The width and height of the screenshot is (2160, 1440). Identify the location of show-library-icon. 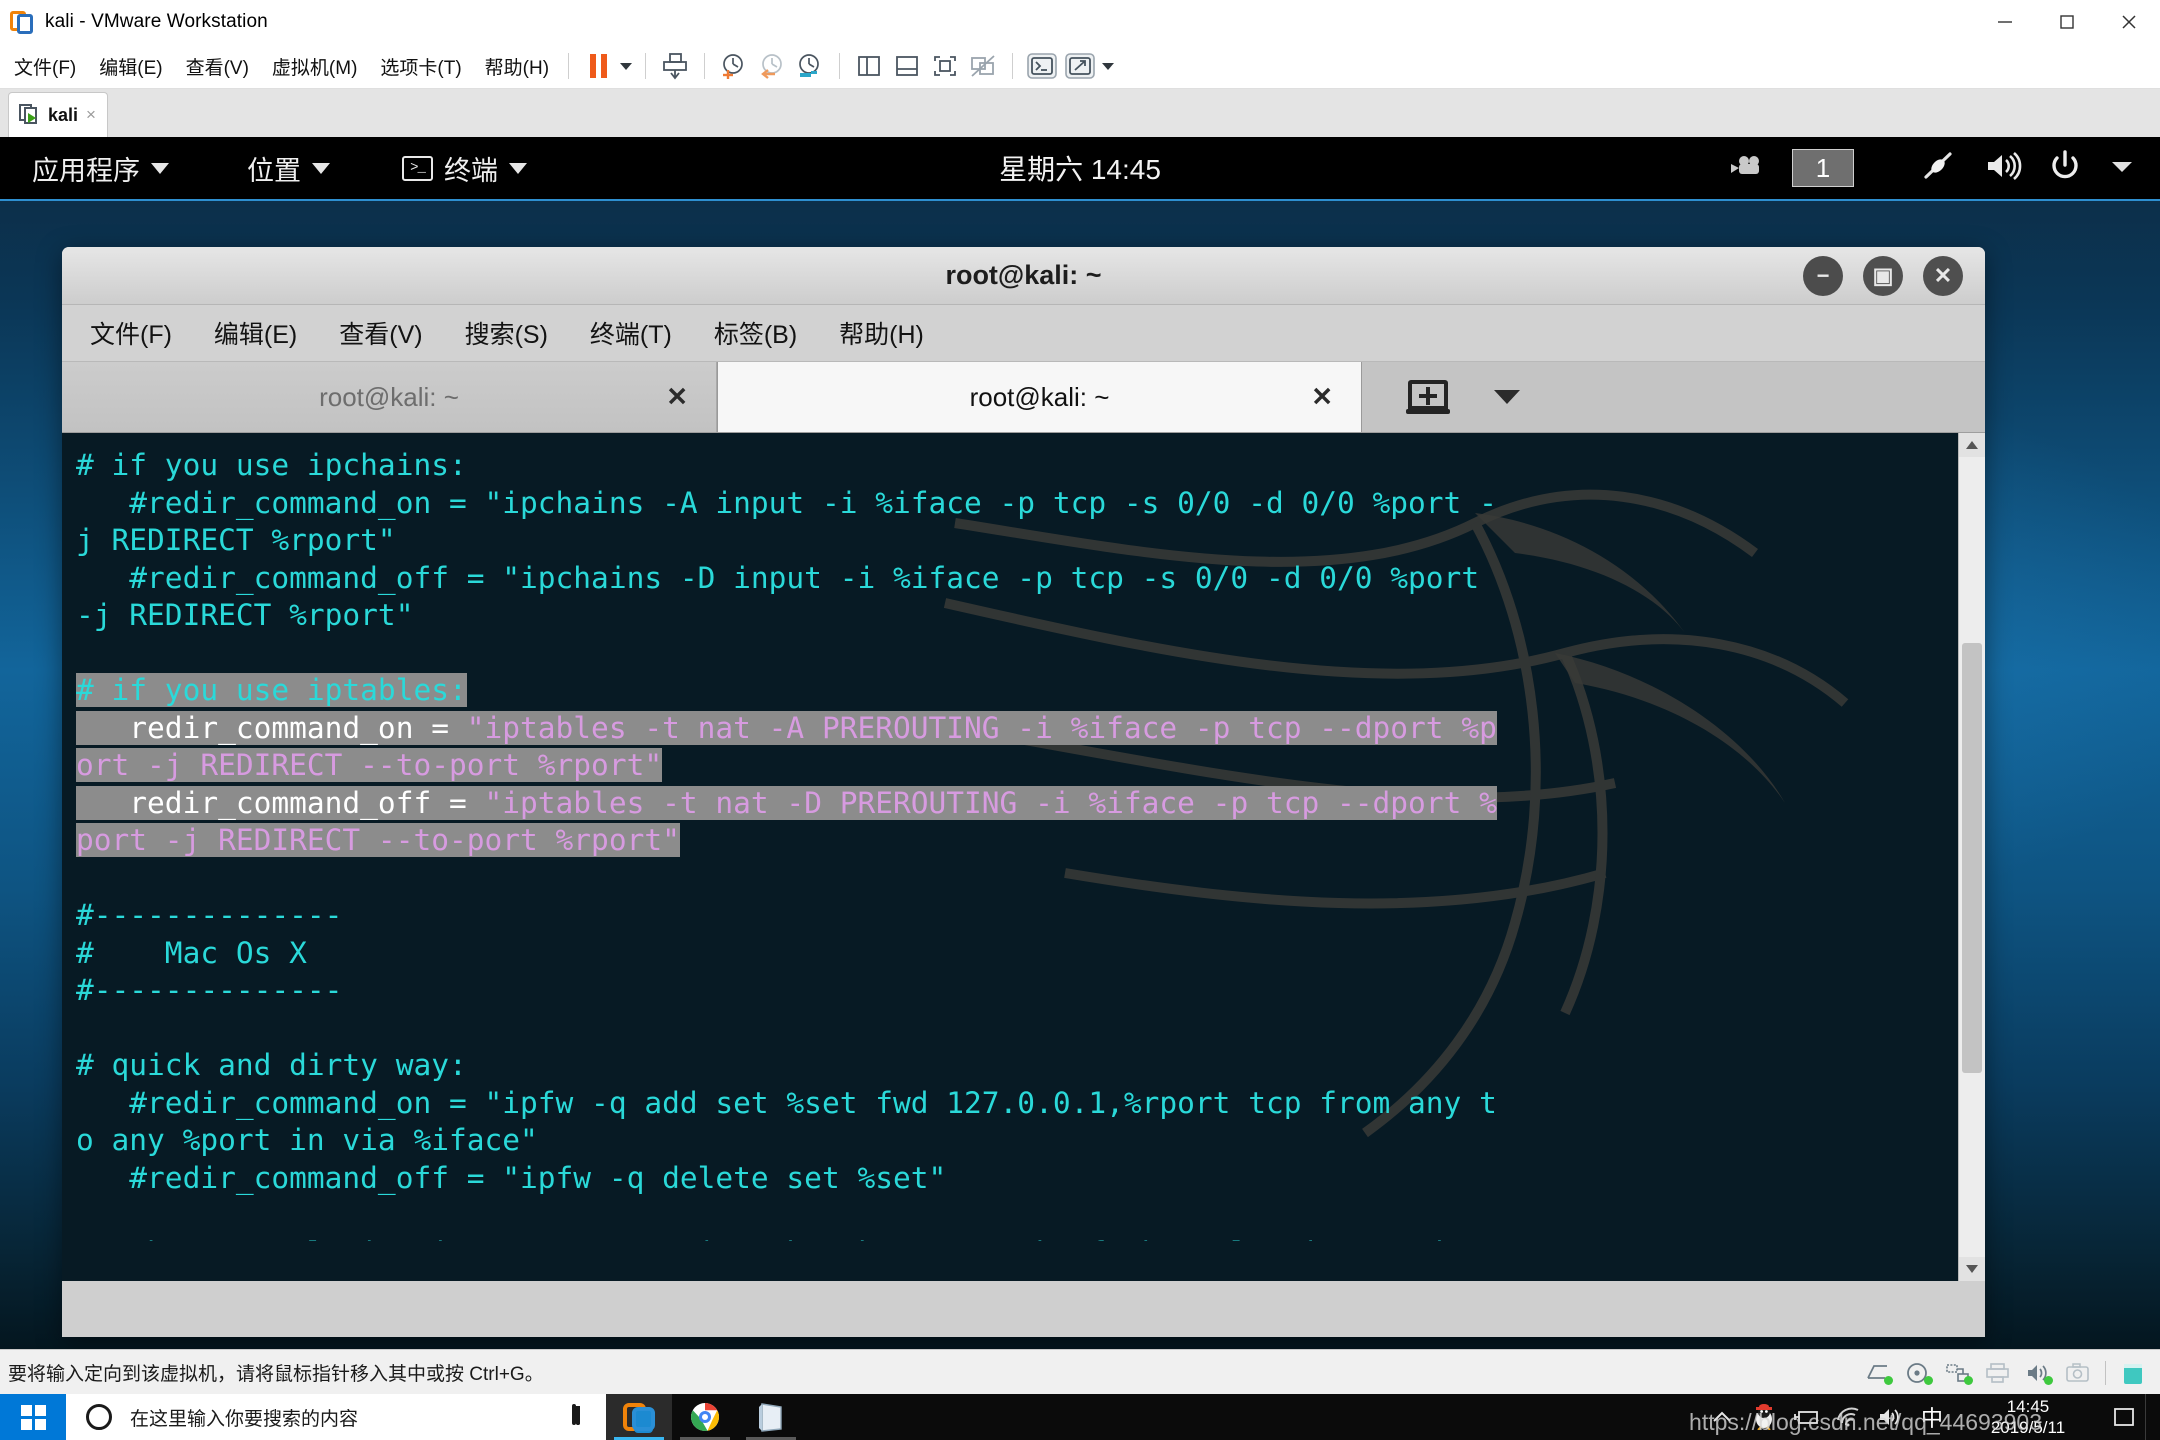
(869, 66).